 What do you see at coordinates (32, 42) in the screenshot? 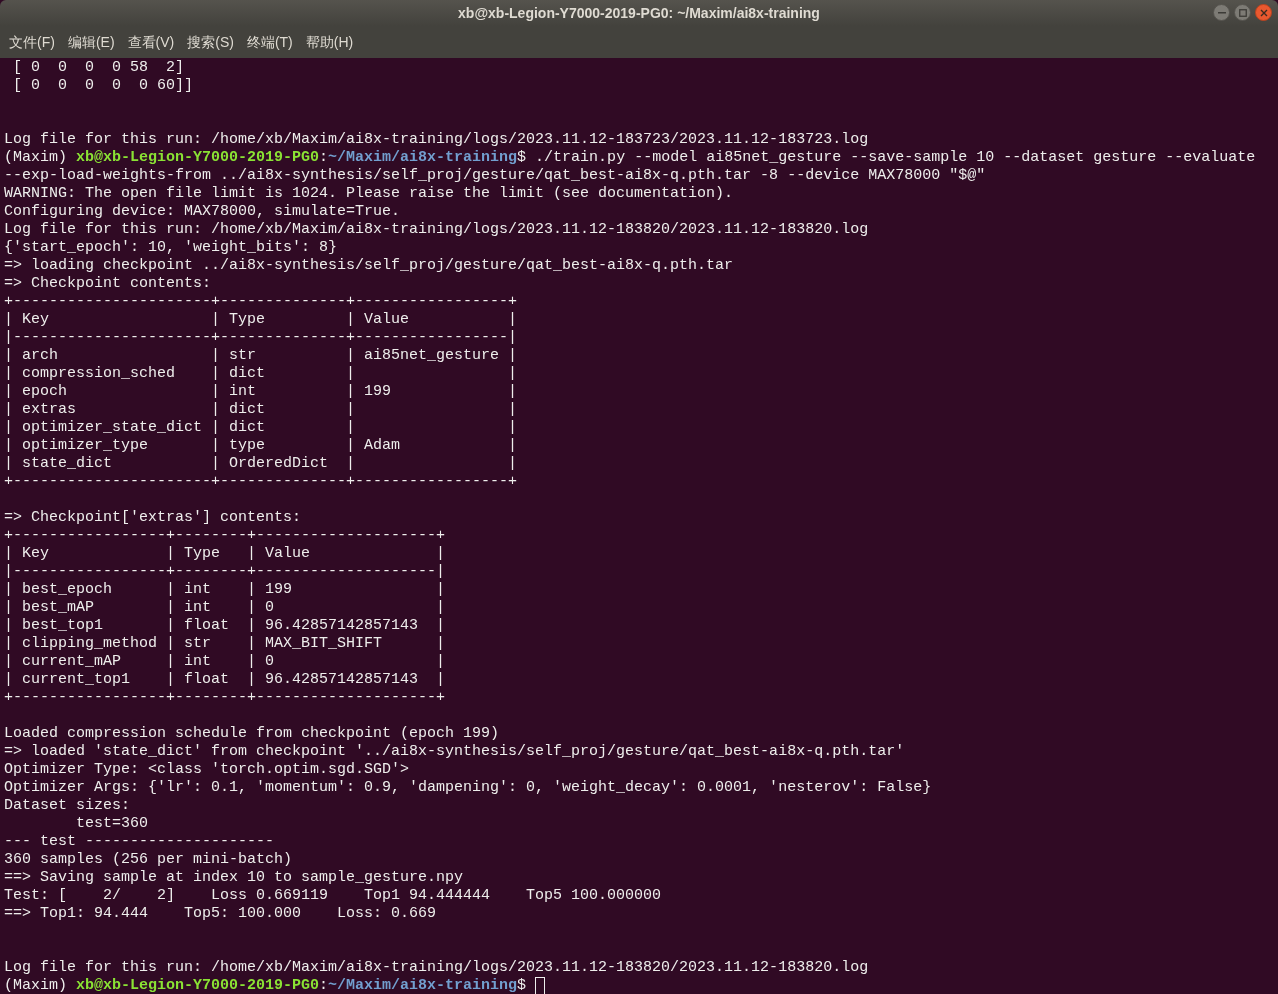
I see `menu-item: 文件(F)` at bounding box center [32, 42].